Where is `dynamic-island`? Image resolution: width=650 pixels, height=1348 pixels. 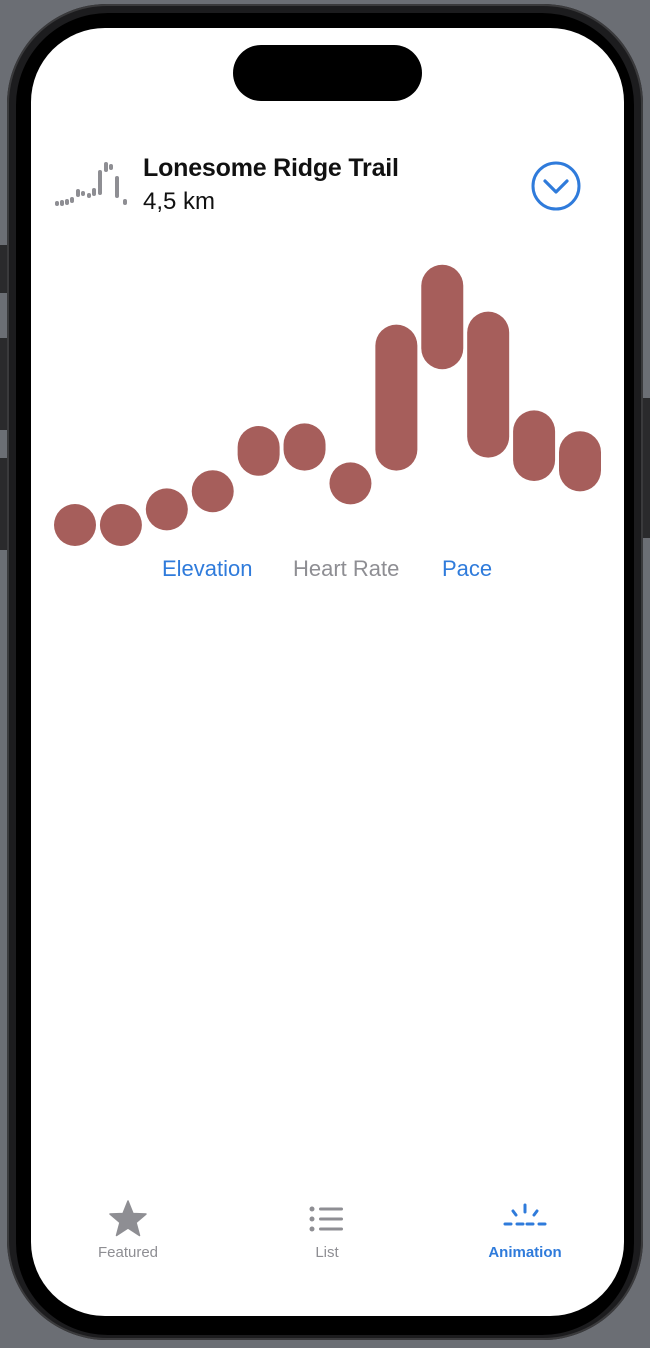
dynamic-island is located at coordinates (327, 73).